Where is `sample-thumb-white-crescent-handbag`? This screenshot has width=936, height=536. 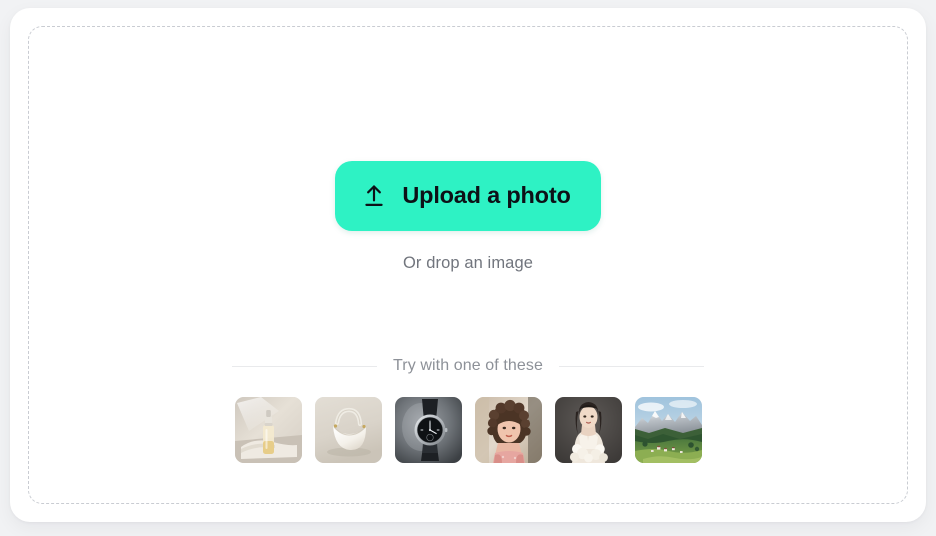
sample-thumb-white-crescent-handbag is located at coordinates (348, 430).